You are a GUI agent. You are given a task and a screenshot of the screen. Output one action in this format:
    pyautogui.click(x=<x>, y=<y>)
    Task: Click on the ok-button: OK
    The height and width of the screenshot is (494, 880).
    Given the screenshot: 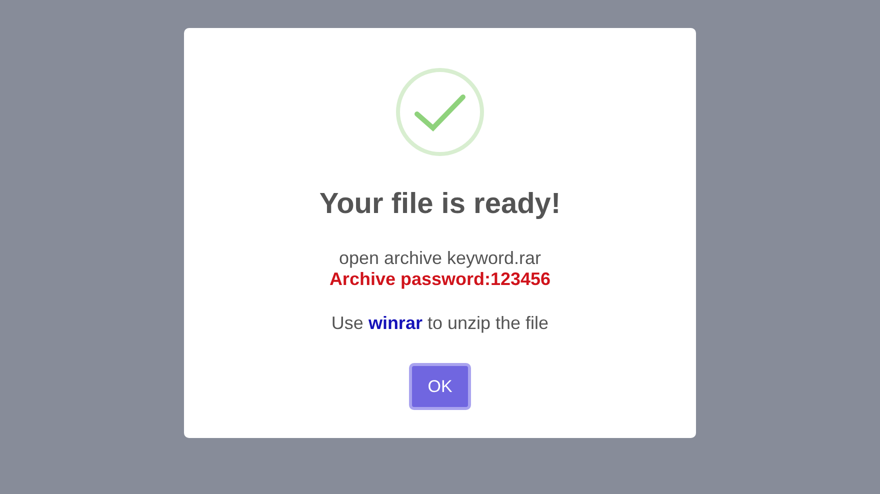 What is the action you would take?
    pyautogui.click(x=440, y=386)
    